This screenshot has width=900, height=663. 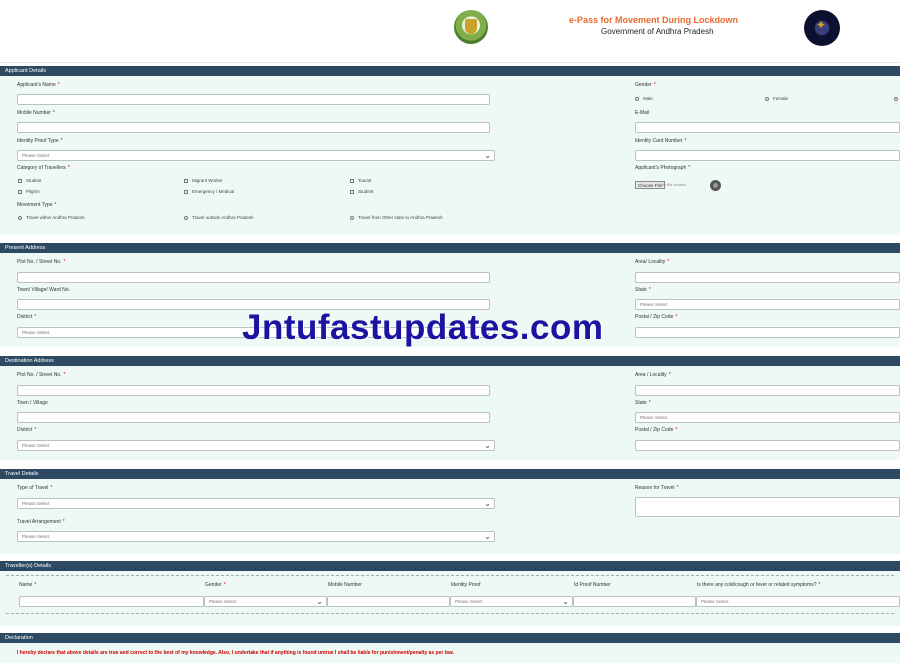 I want to click on present-postal-label: Postal / Zip Code *, so click(x=656, y=317).